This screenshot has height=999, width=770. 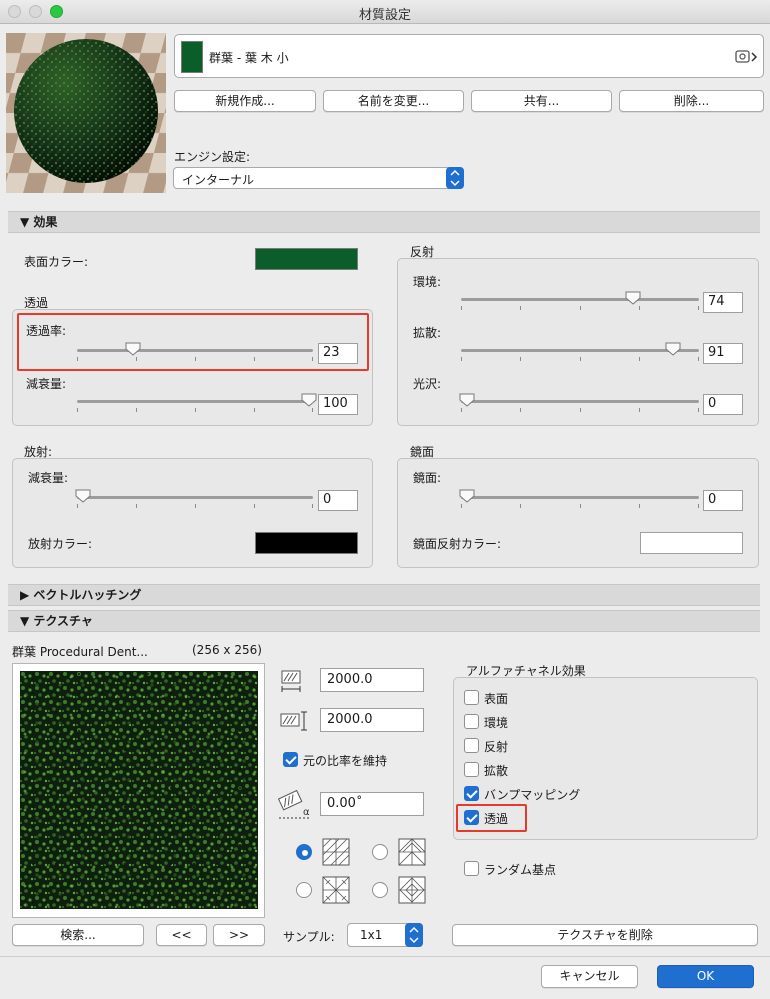 What do you see at coordinates (496, 747) in the screenshot?
I see `alpha-item-label: 反射` at bounding box center [496, 747].